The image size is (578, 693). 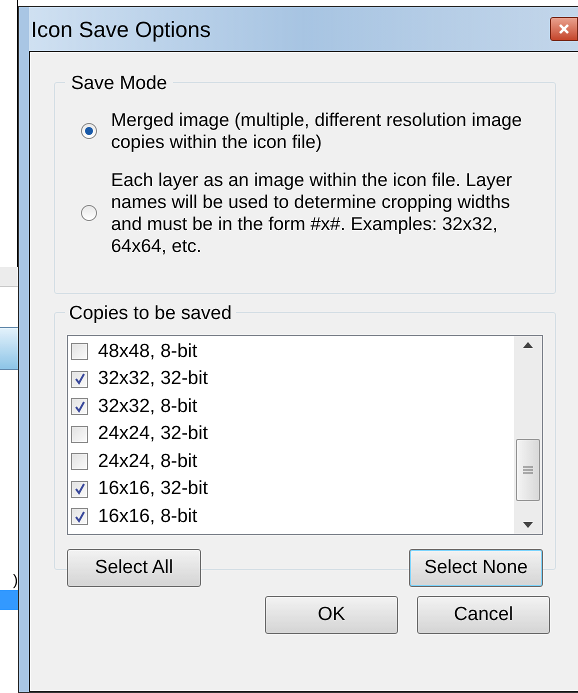 I want to click on dialog-button: OK, so click(x=331, y=615).